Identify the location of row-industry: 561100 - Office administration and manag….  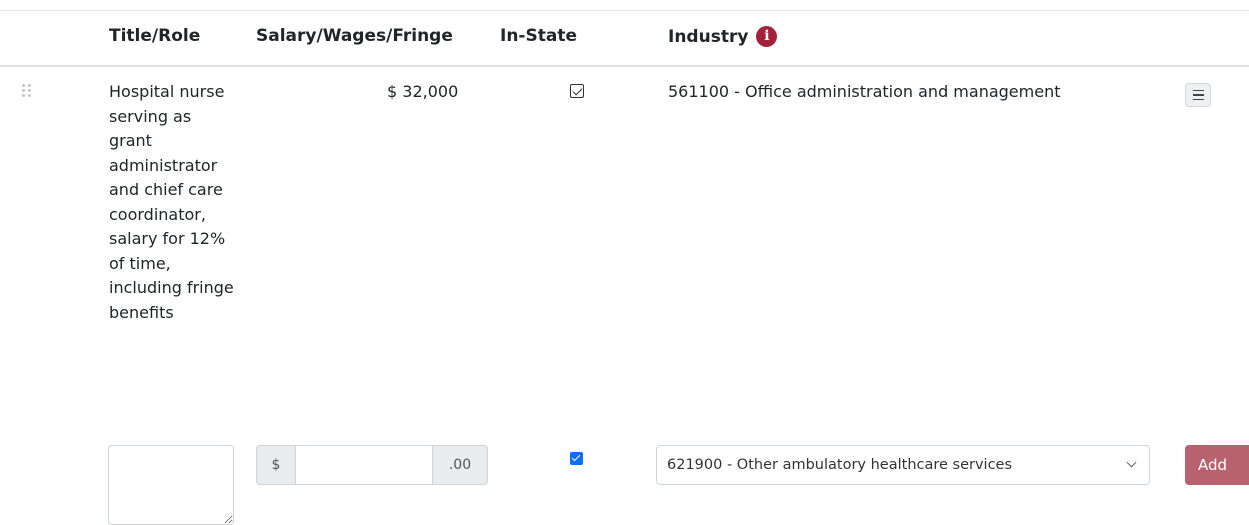
(864, 91).